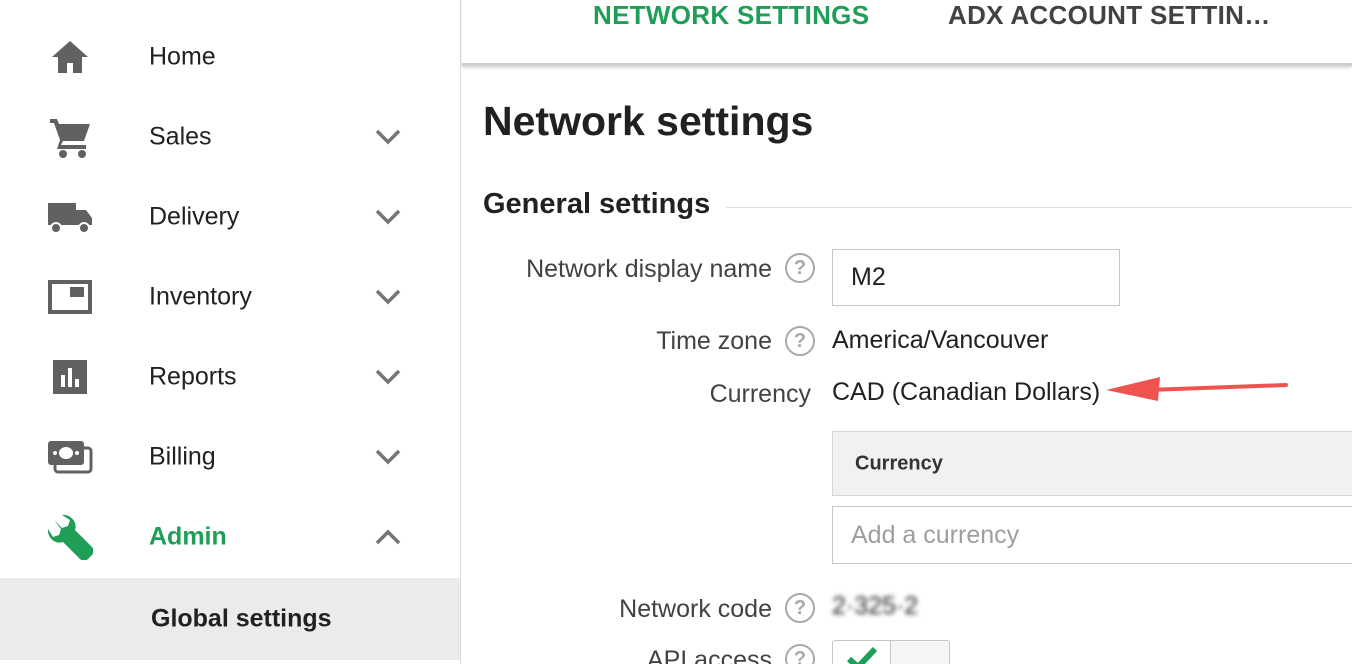 The width and height of the screenshot is (1352, 664). Describe the element at coordinates (193, 376) in the screenshot. I see `sidebar-item-label: Reports` at that location.